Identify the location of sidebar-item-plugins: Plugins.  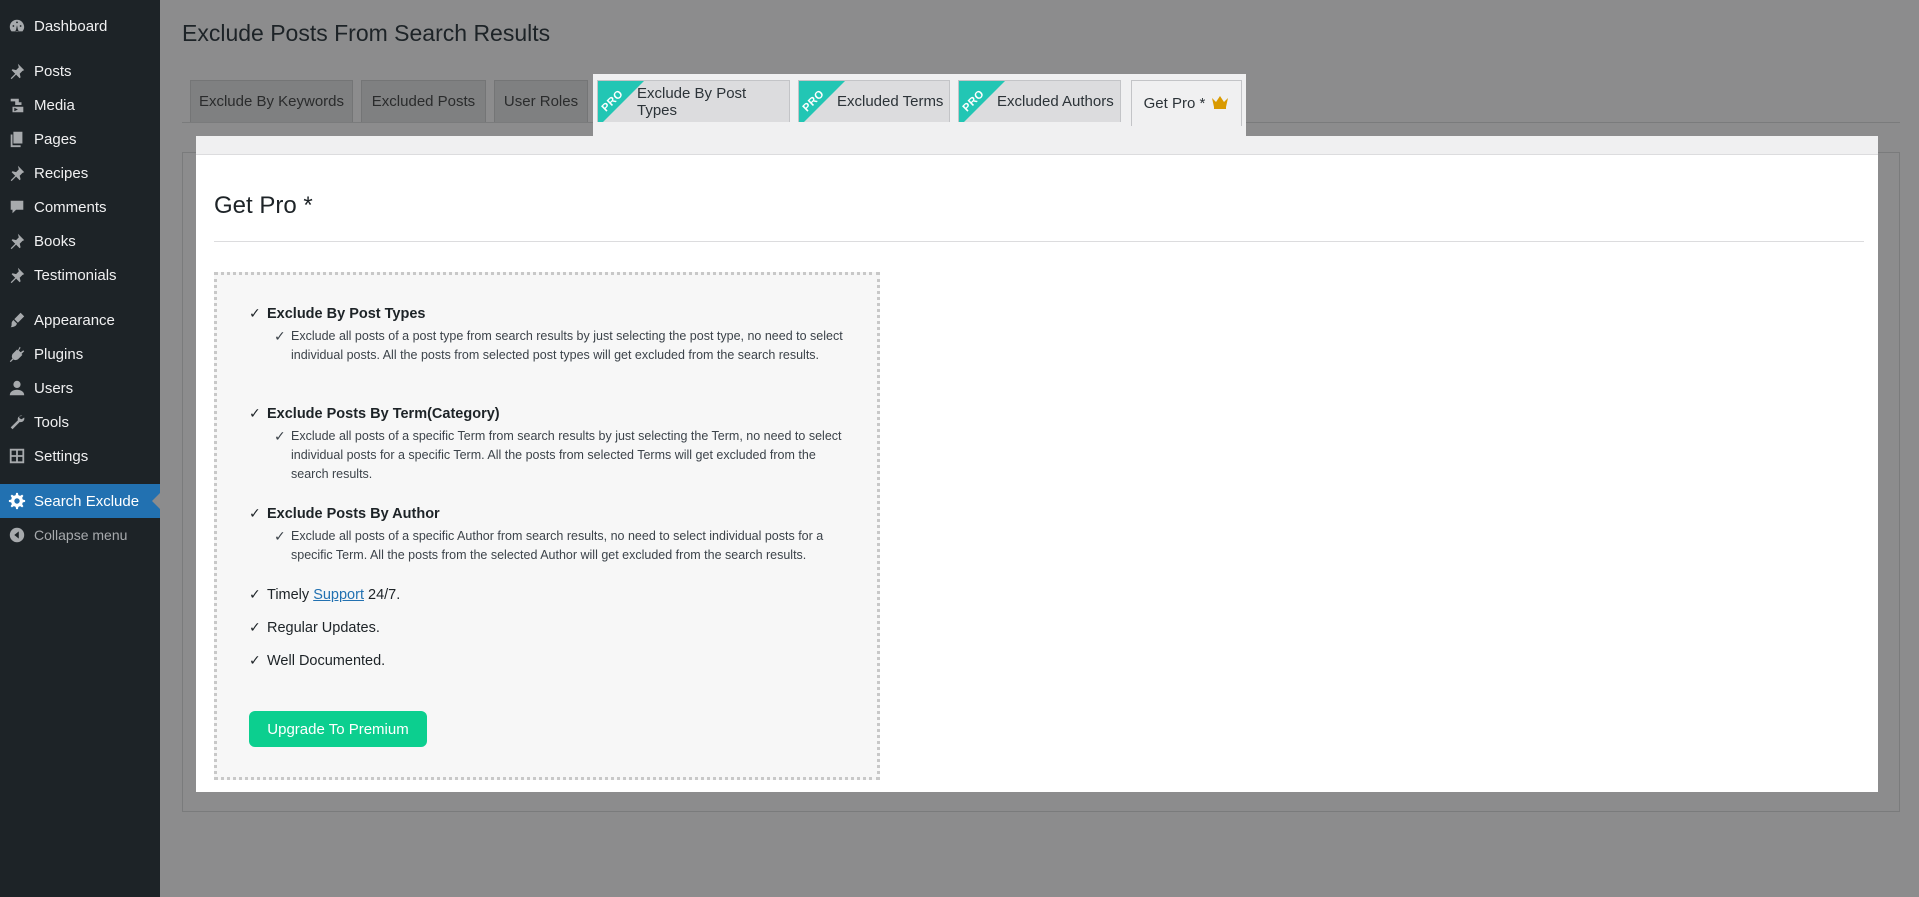
(80, 354).